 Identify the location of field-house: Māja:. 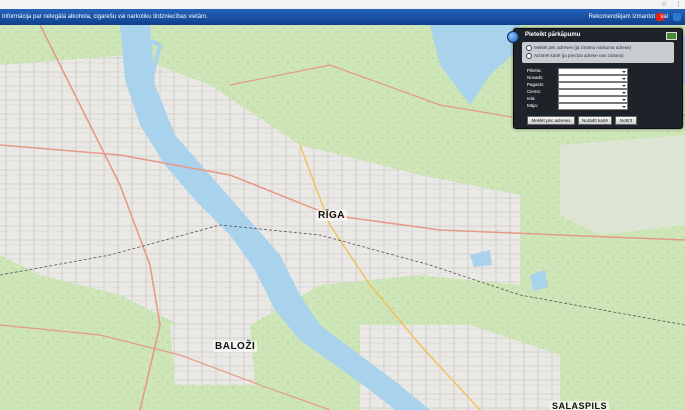
(582, 106).